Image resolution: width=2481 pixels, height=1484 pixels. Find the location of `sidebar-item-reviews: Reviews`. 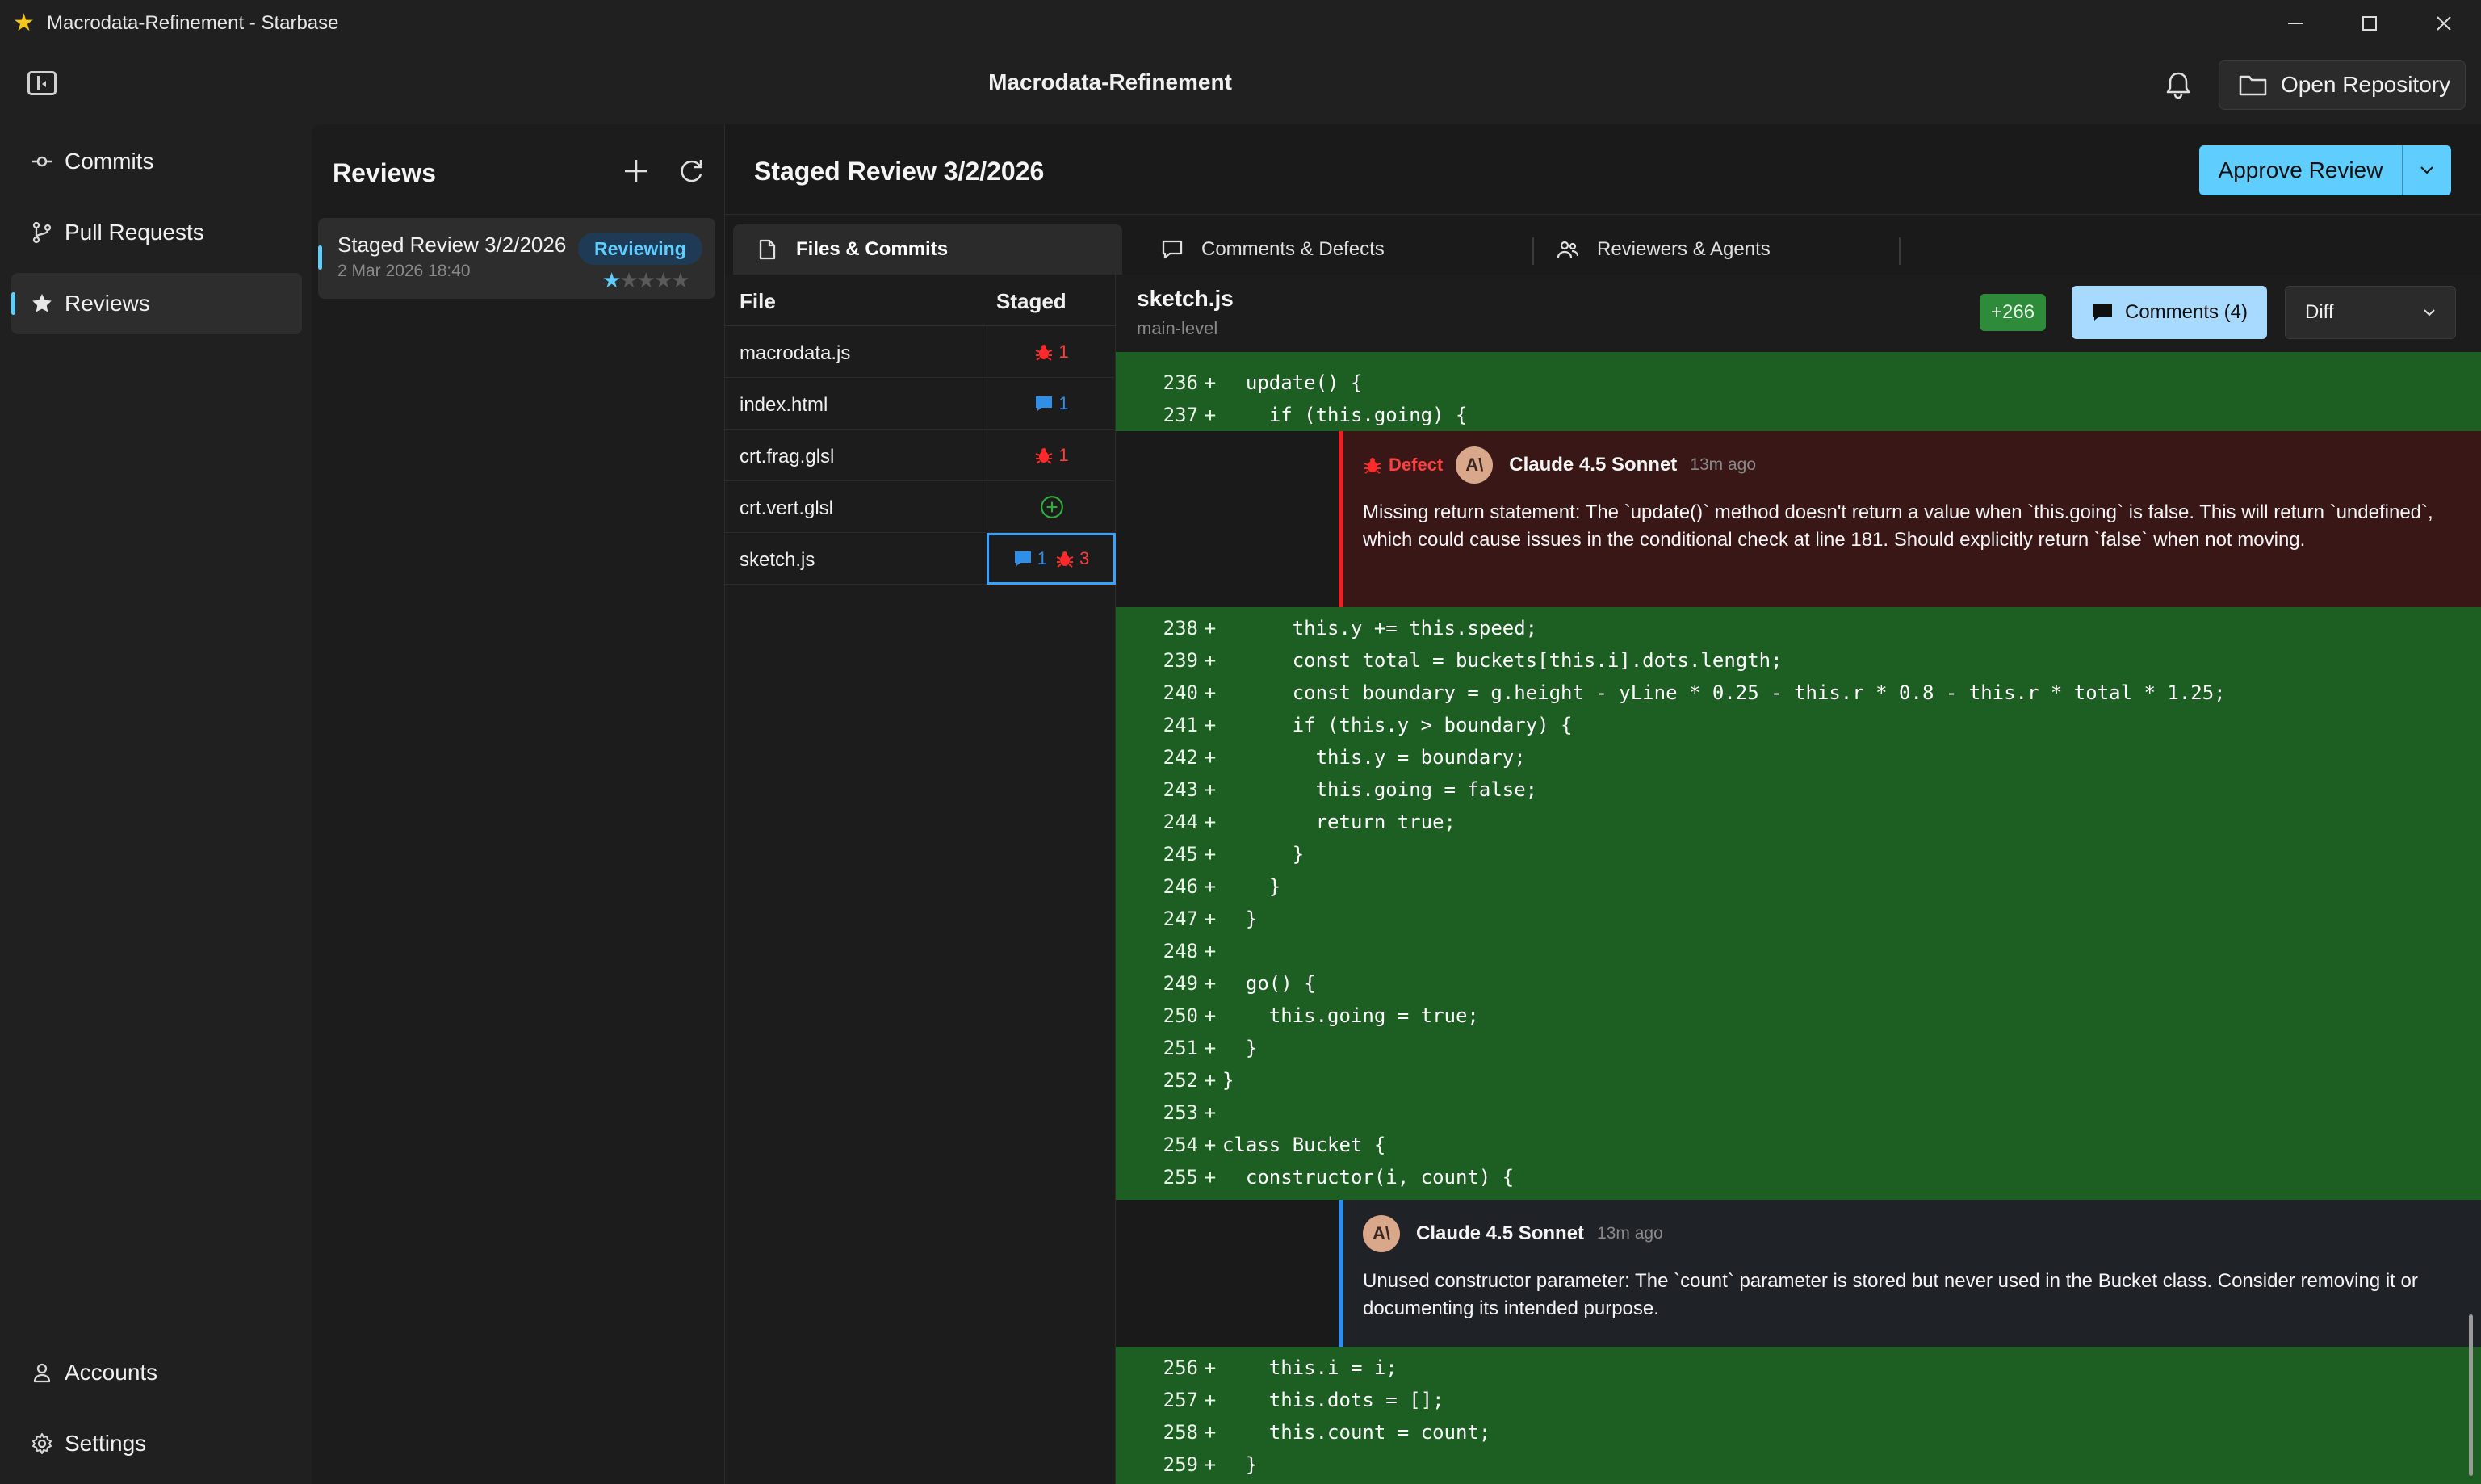

sidebar-item-reviews: Reviews is located at coordinates (156, 303).